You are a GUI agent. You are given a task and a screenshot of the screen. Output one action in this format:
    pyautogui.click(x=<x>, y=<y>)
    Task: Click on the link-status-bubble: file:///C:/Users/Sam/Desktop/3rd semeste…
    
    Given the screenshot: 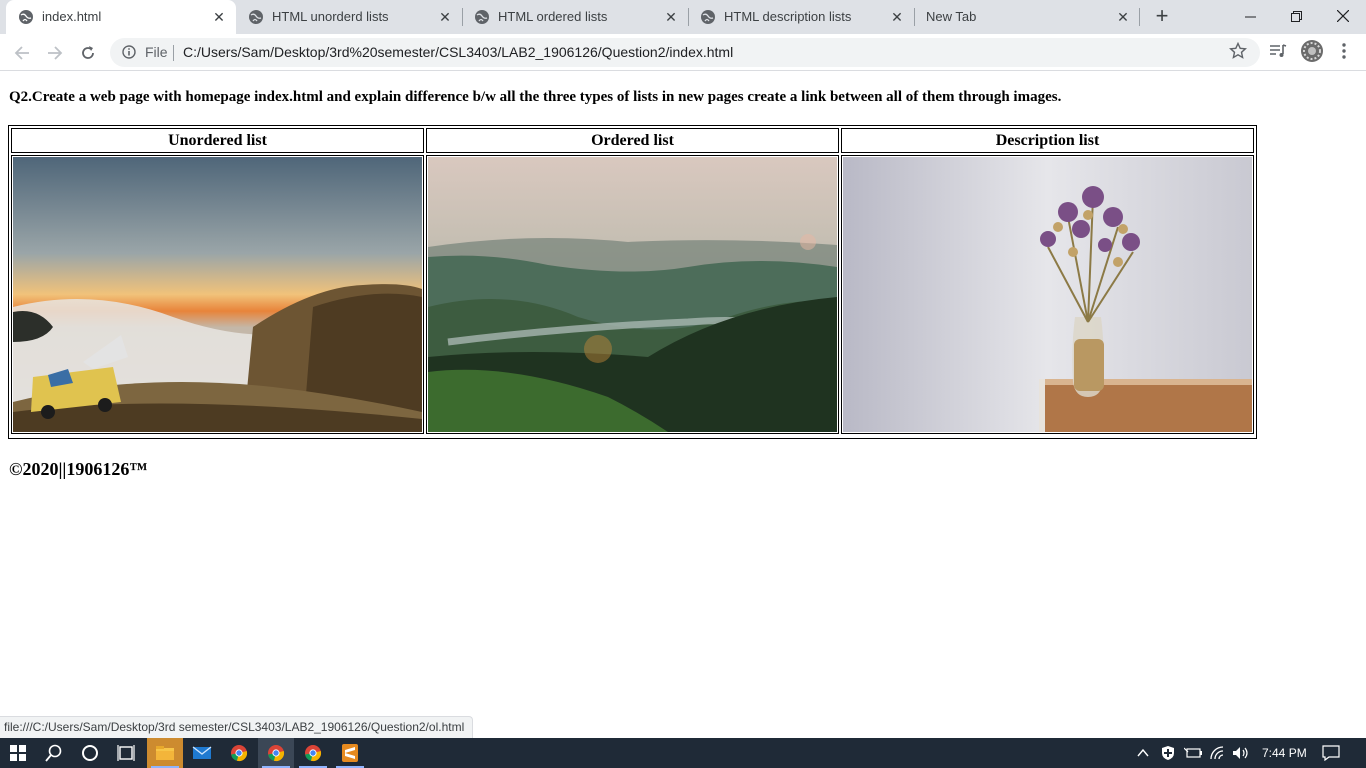 What is the action you would take?
    pyautogui.click(x=237, y=727)
    